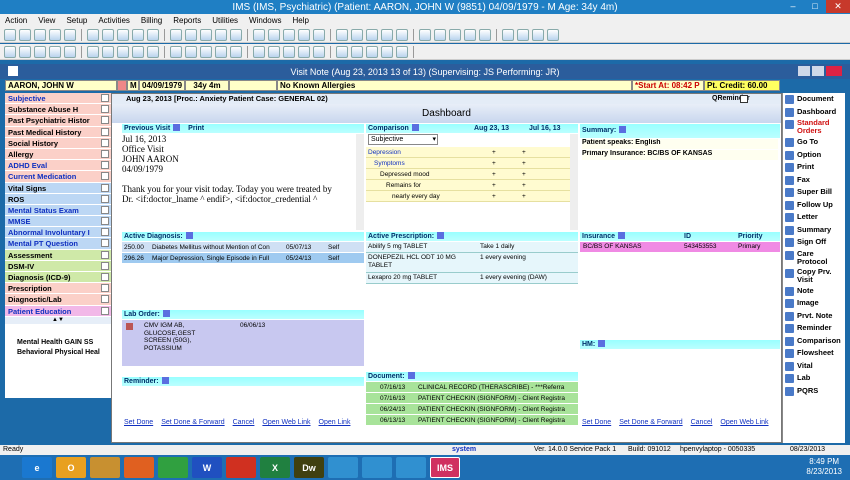 This screenshot has height=480, width=850. Describe the element at coordinates (403, 139) in the screenshot. I see `comparison-select: Subjective ▾` at that location.